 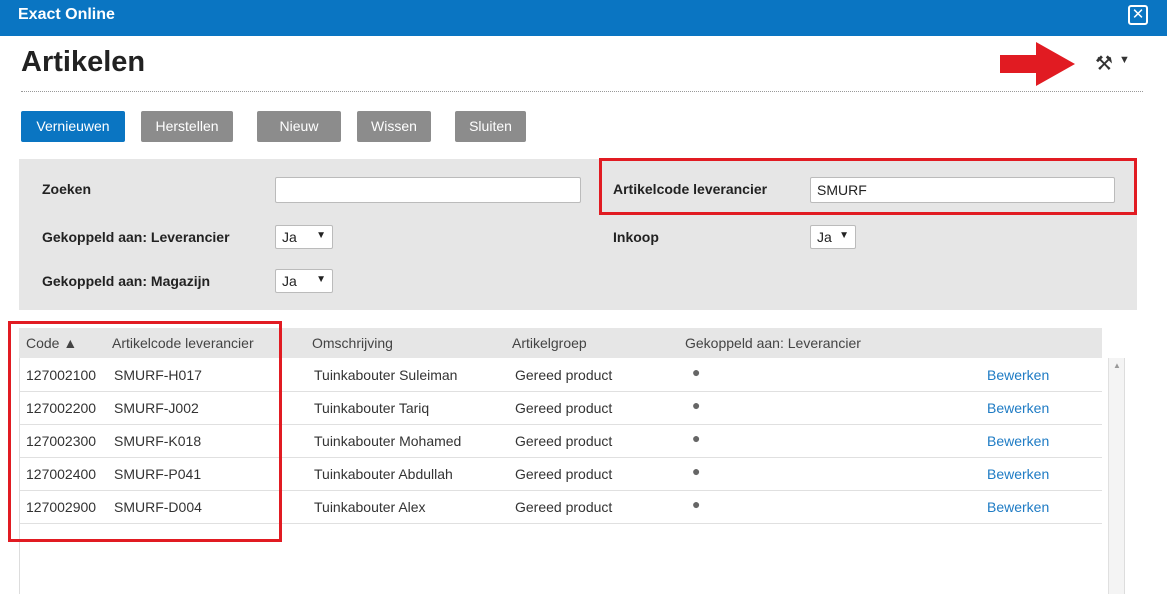 I want to click on page-title: Artikelen, so click(x=83, y=62).